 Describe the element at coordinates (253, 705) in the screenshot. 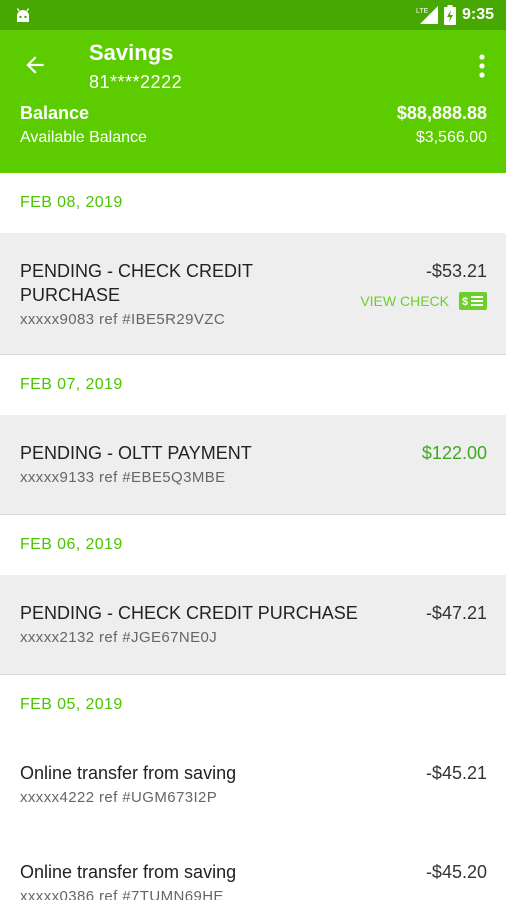

I see `date-header: FEB 05, 2019` at that location.